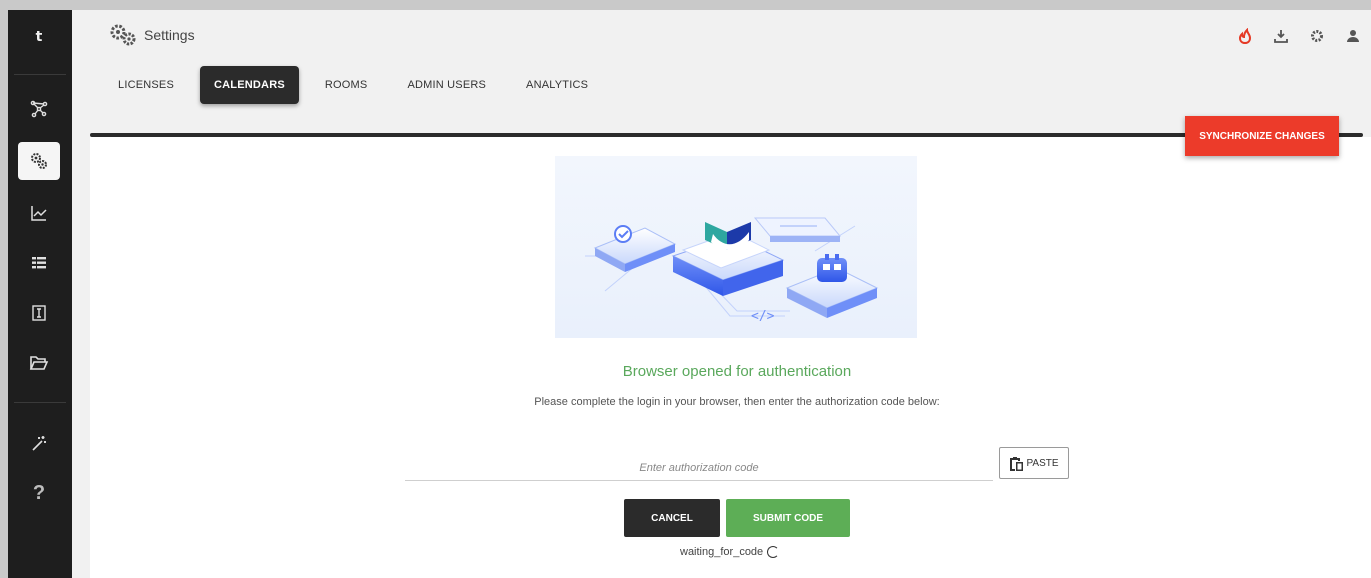  I want to click on sidebar-account: t, so click(39, 37).